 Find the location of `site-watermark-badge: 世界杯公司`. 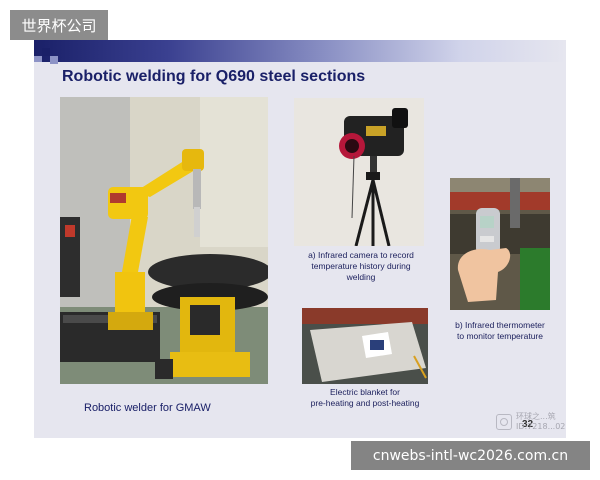

site-watermark-badge: 世界杯公司 is located at coordinates (59, 25).